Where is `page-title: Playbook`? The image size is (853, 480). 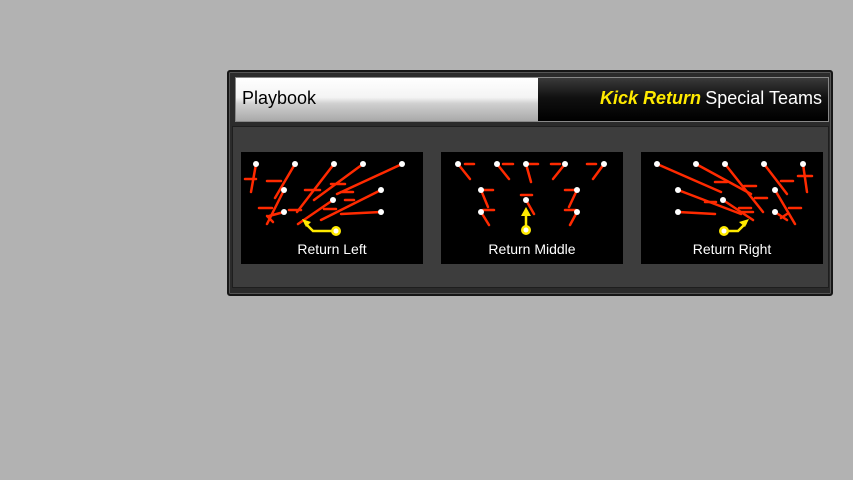
page-title: Playbook is located at coordinates (279, 98).